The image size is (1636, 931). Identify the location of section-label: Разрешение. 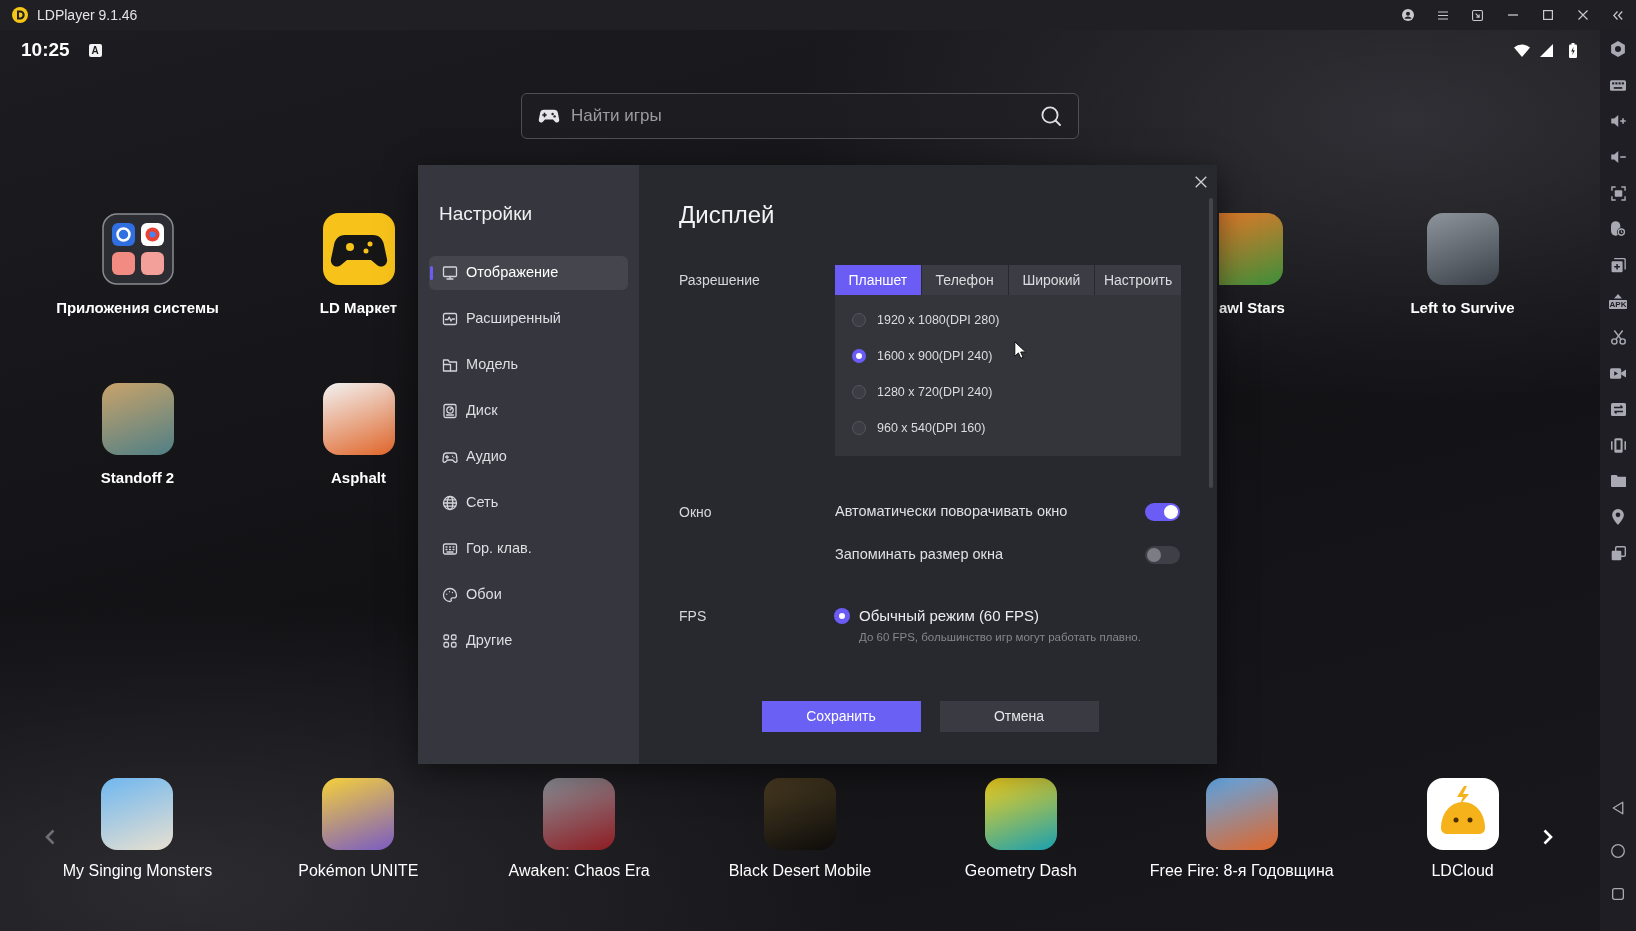
(720, 280).